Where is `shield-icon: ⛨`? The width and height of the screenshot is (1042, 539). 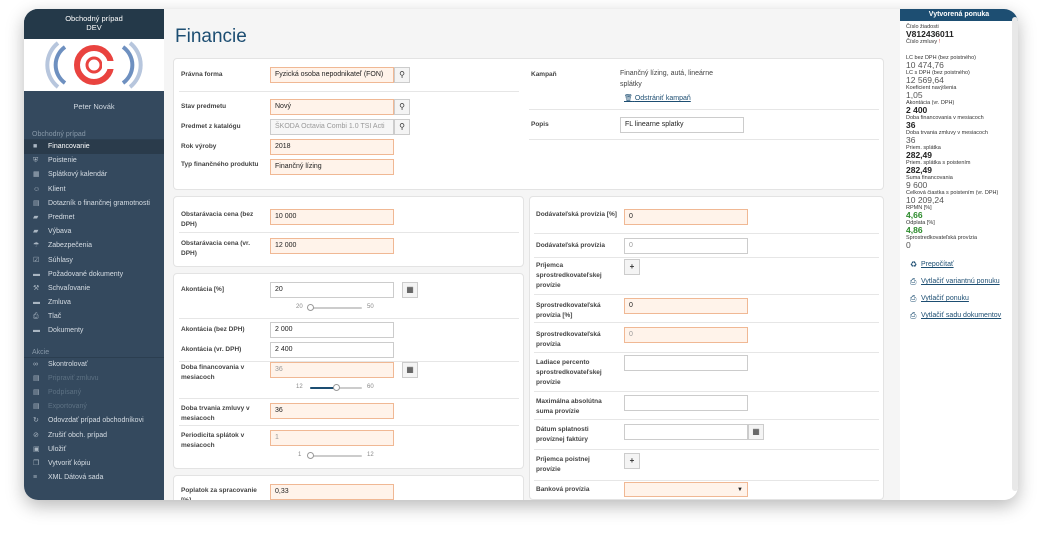
shield-icon: ⛨ is located at coordinates (36, 161).